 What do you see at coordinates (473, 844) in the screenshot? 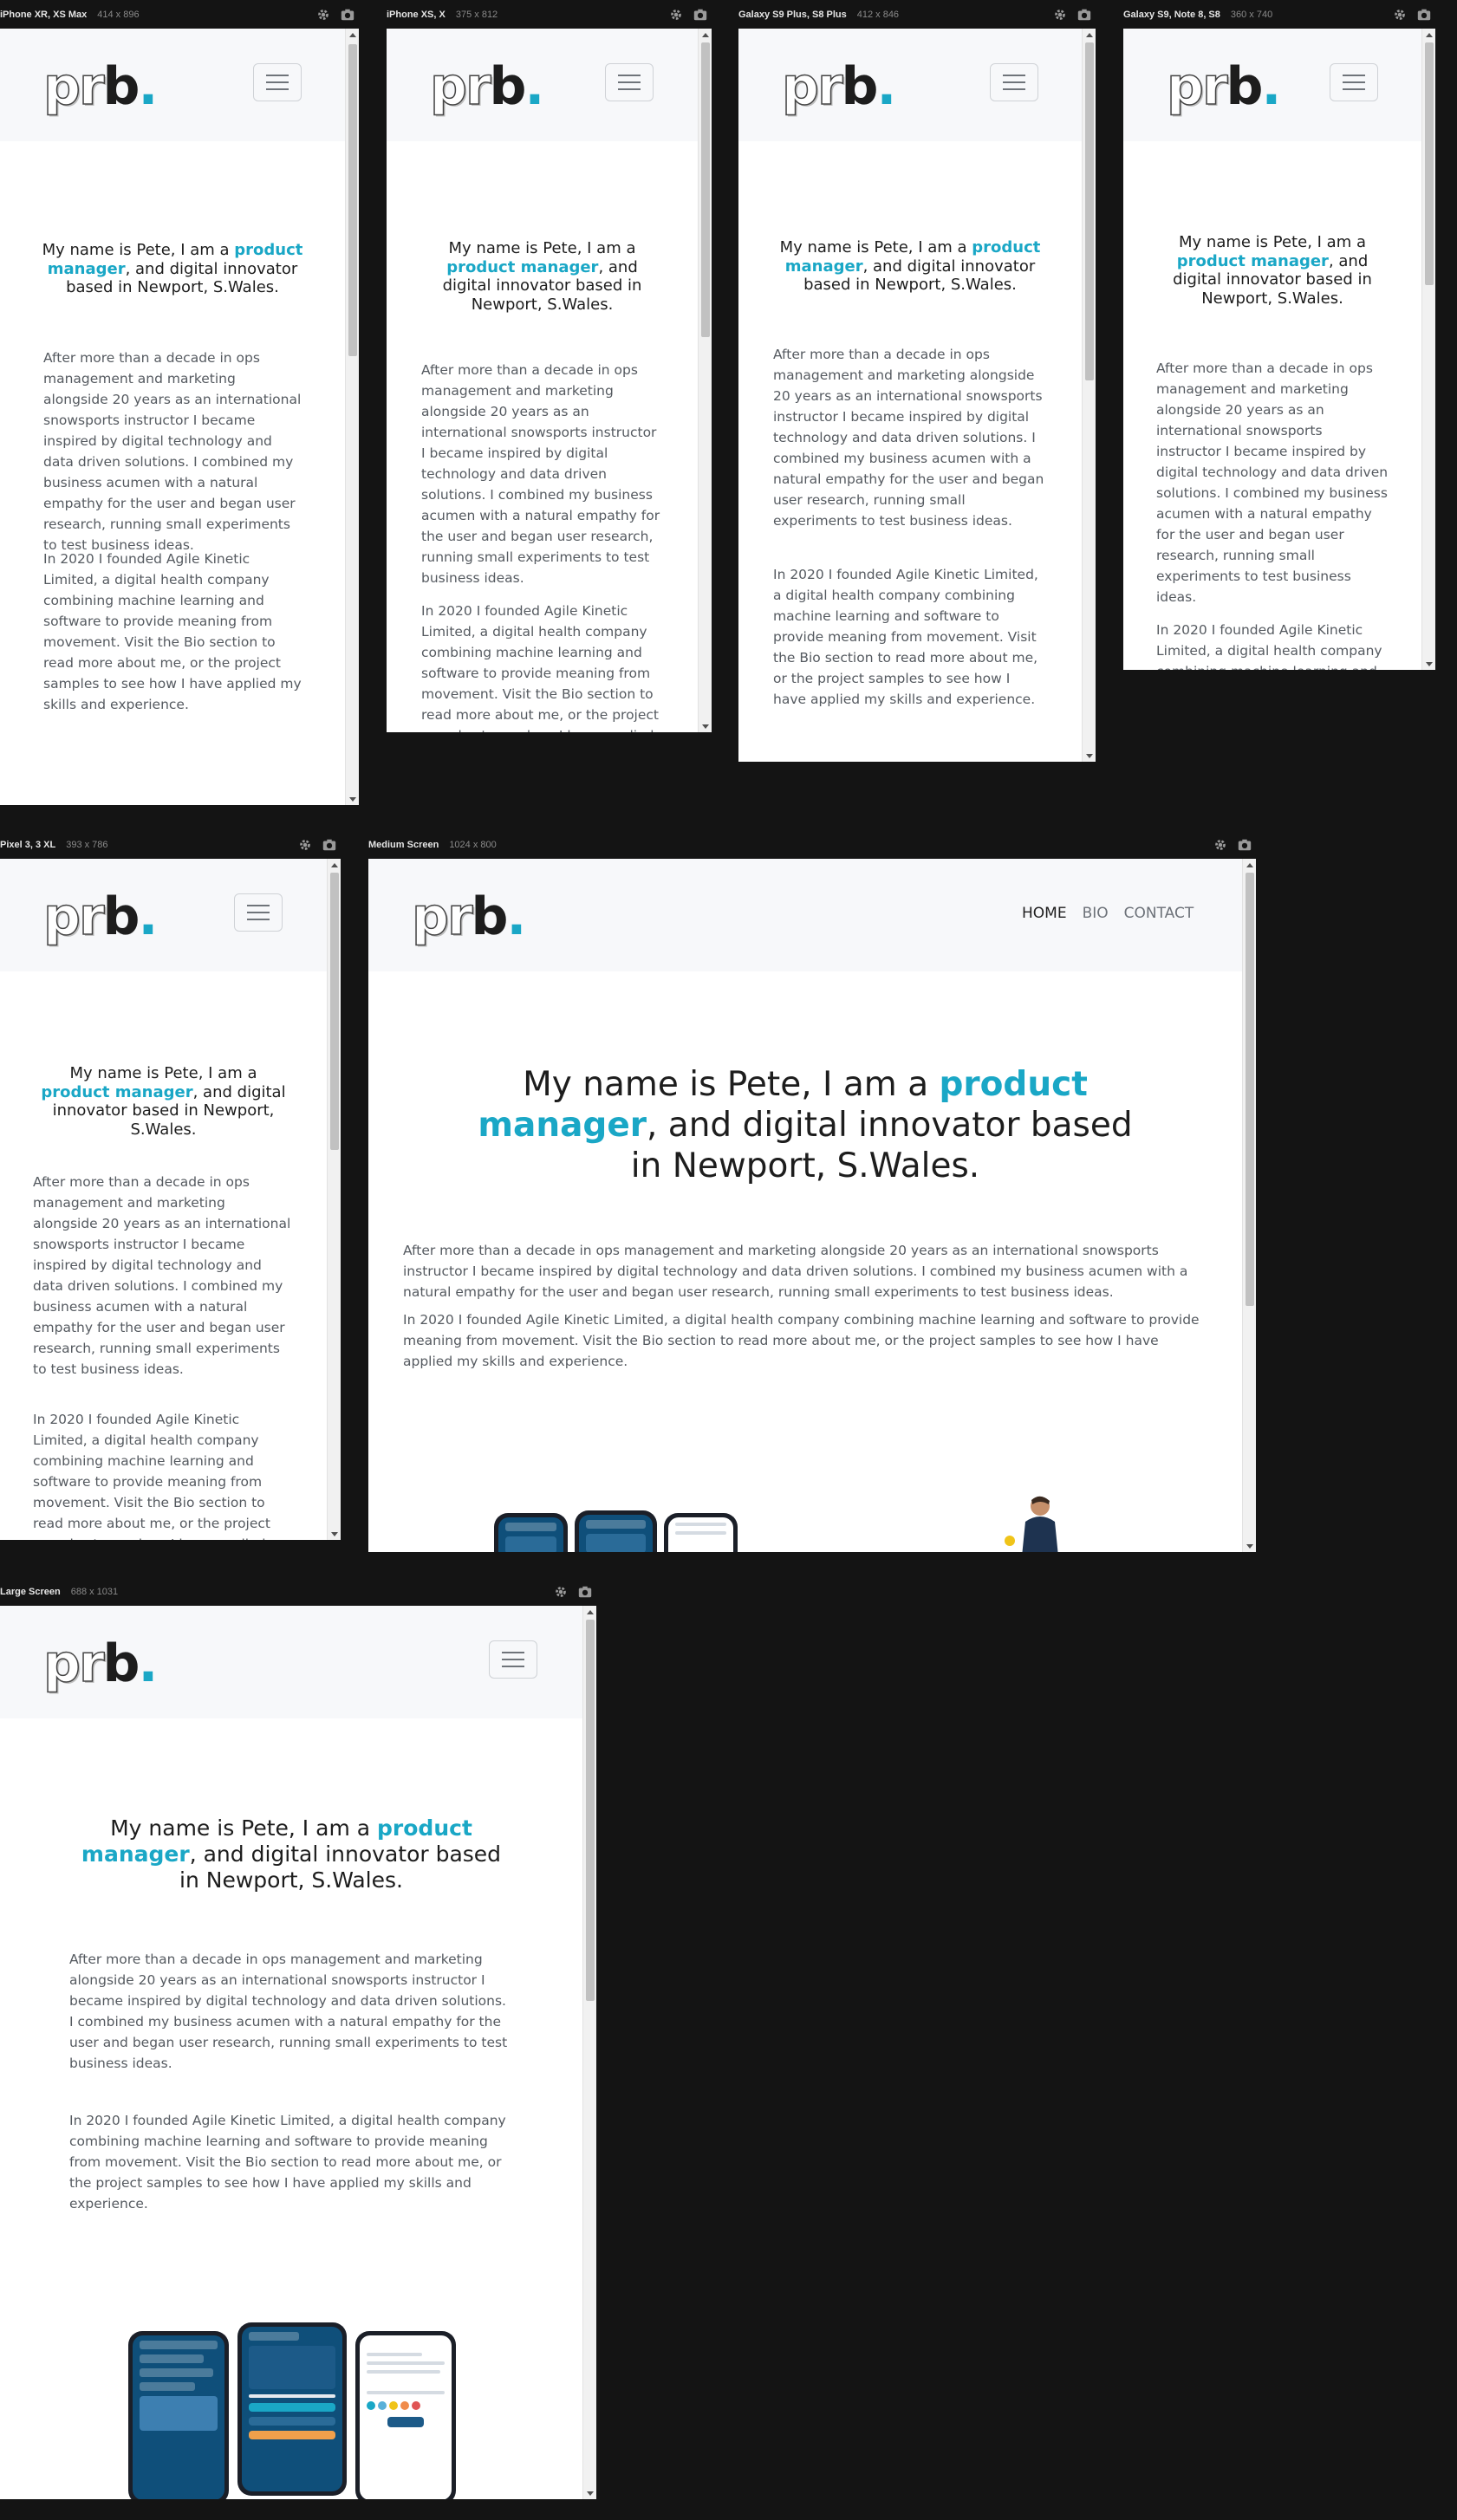
I see `device-size: 1024 x 800` at bounding box center [473, 844].